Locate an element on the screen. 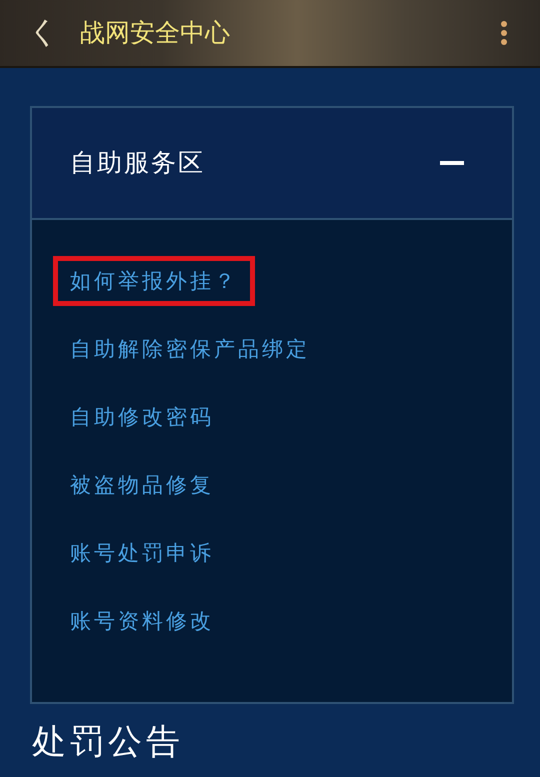 Image resolution: width=540 pixels, height=777 pixels. service-link: 如何举报外挂？ is located at coordinates (154, 281).